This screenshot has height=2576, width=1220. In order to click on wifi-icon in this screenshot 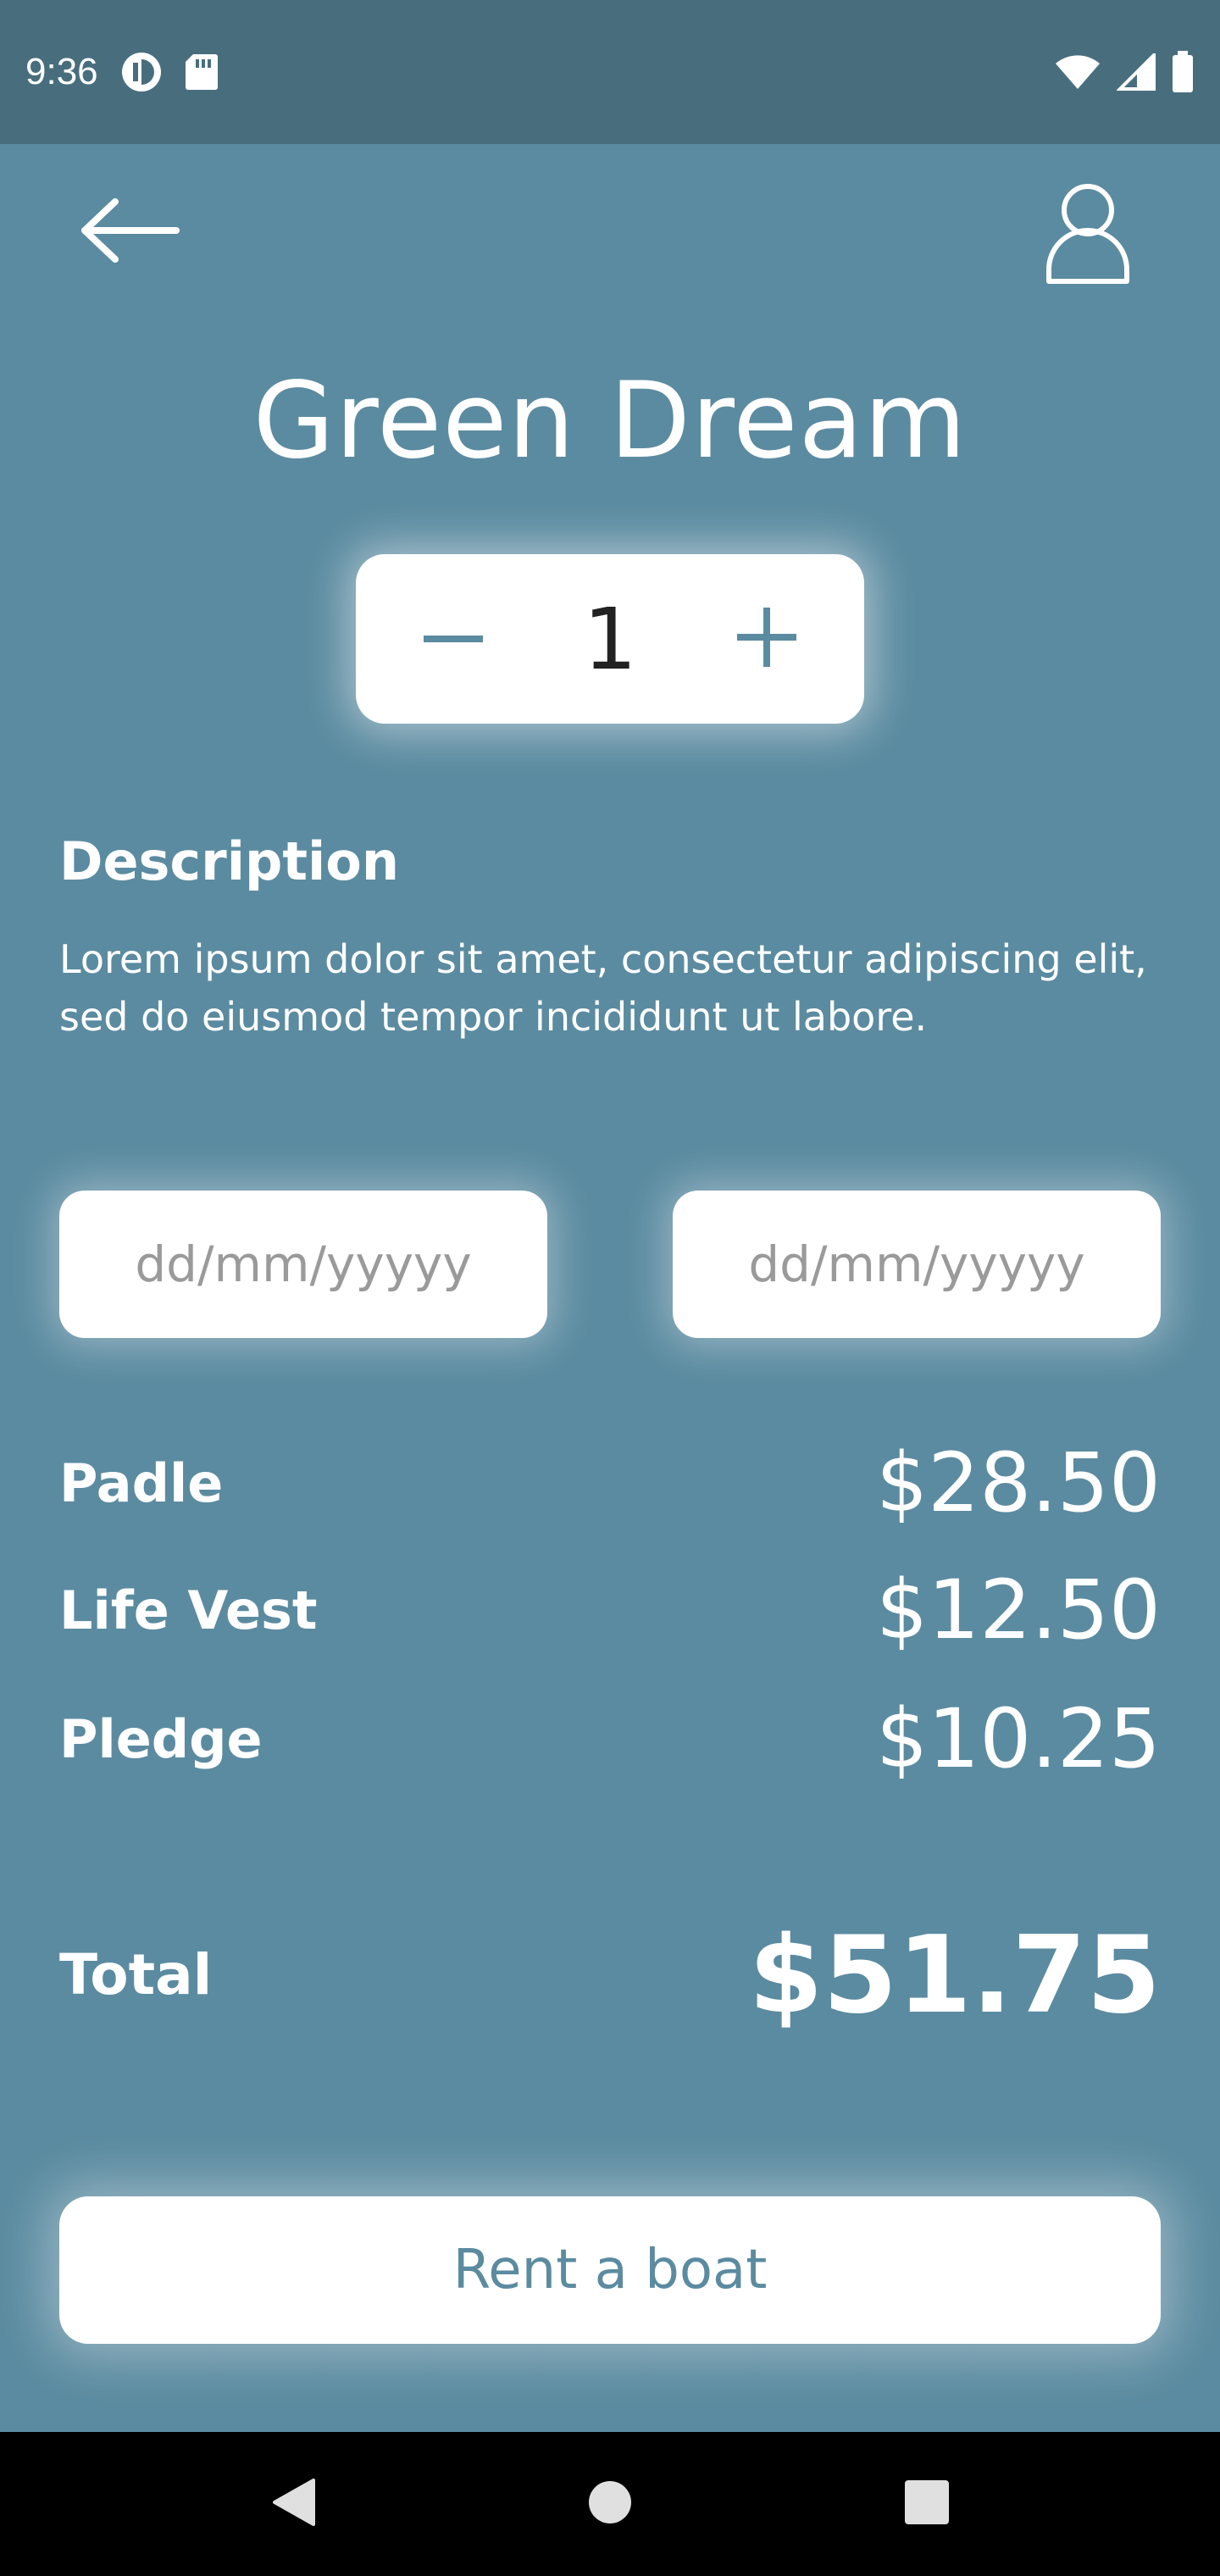, I will do `click(1077, 72)`.